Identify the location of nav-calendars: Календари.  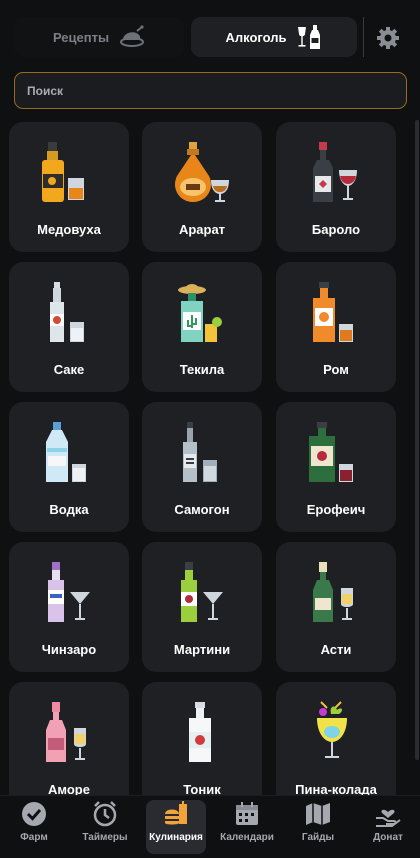
(247, 827).